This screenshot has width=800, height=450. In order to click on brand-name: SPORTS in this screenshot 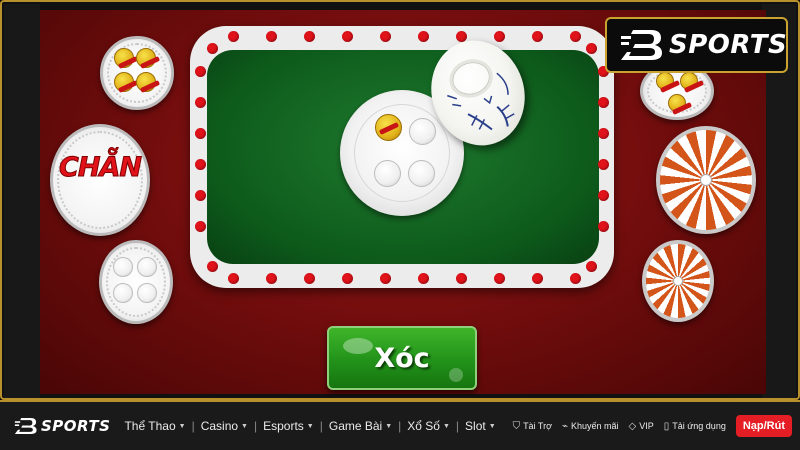, I will do `click(728, 45)`.